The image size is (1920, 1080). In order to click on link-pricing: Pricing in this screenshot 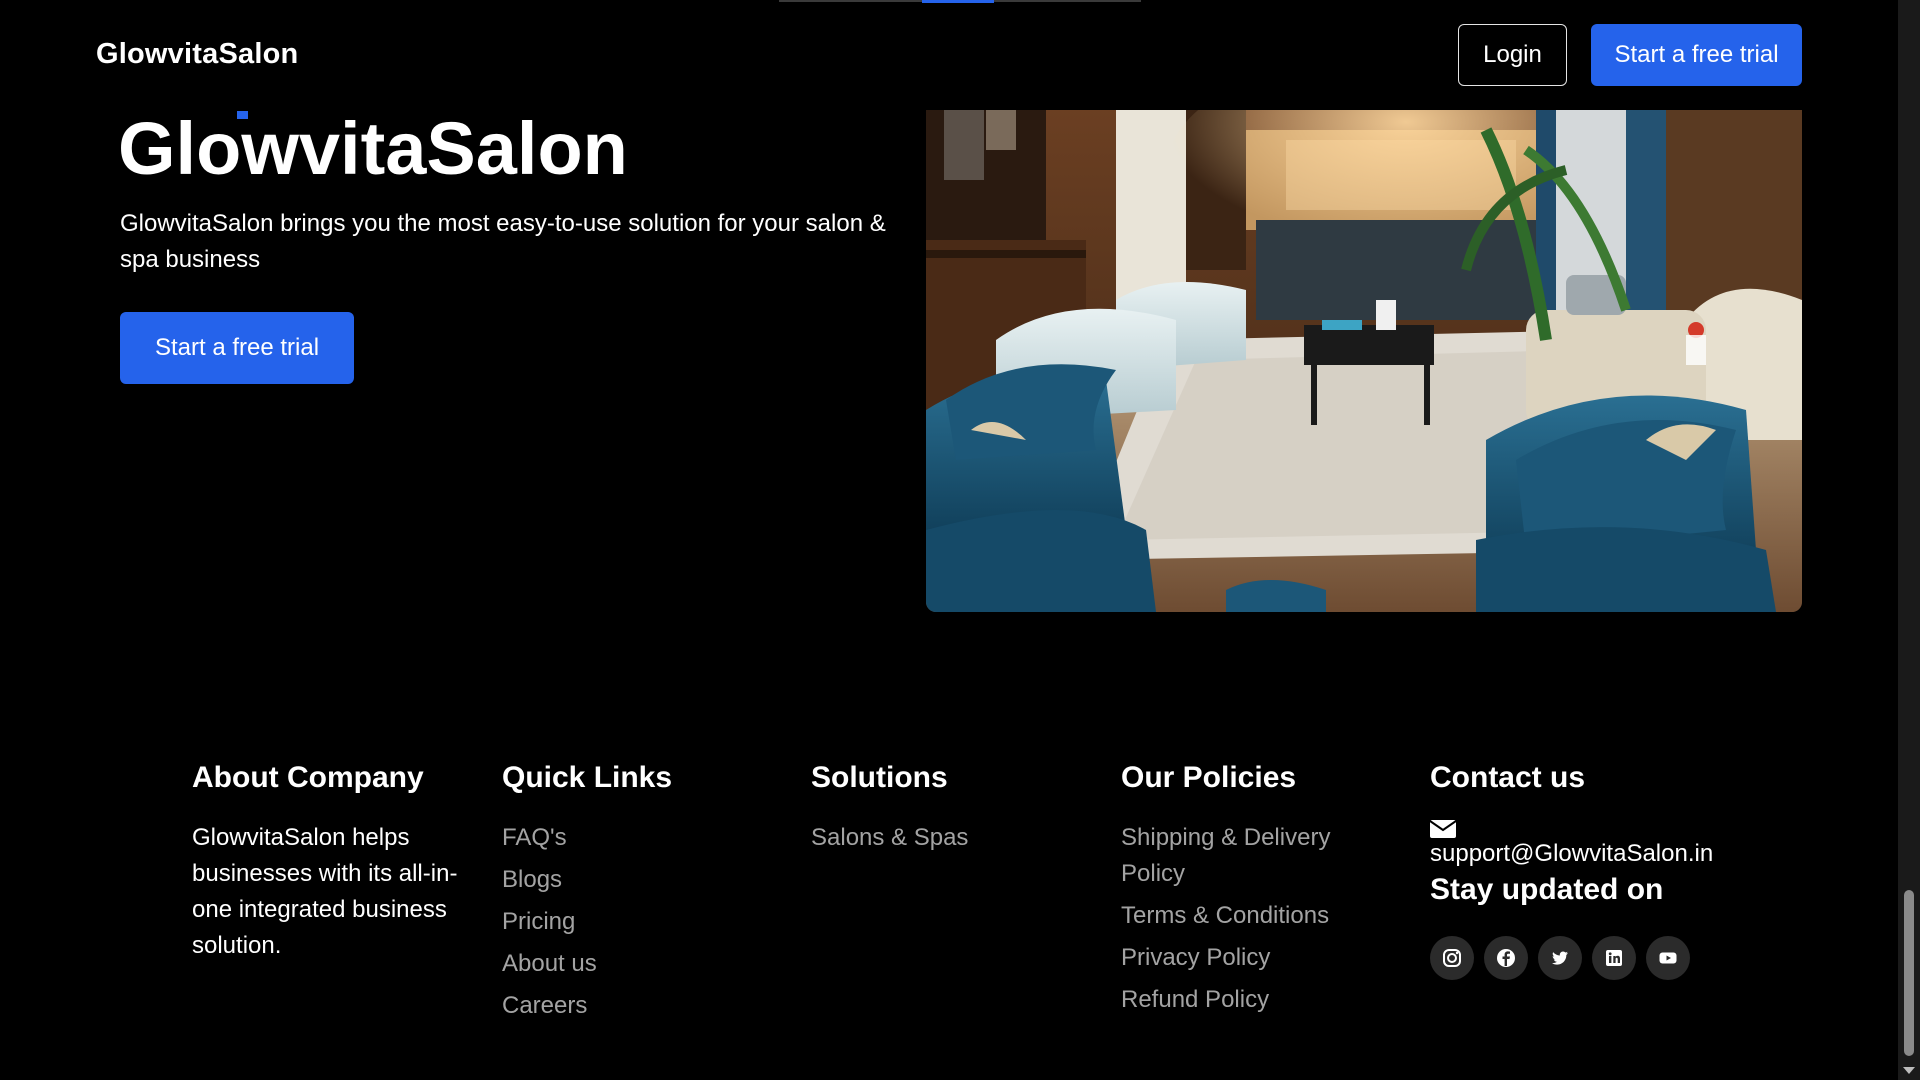, I will do `click(587, 922)`.